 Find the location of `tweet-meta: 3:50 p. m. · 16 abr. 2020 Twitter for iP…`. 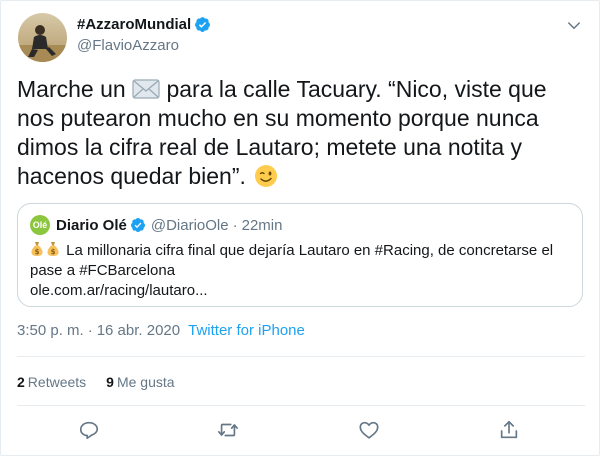

tweet-meta: 3:50 p. m. · 16 abr. 2020 Twitter for iP… is located at coordinates (161, 330).